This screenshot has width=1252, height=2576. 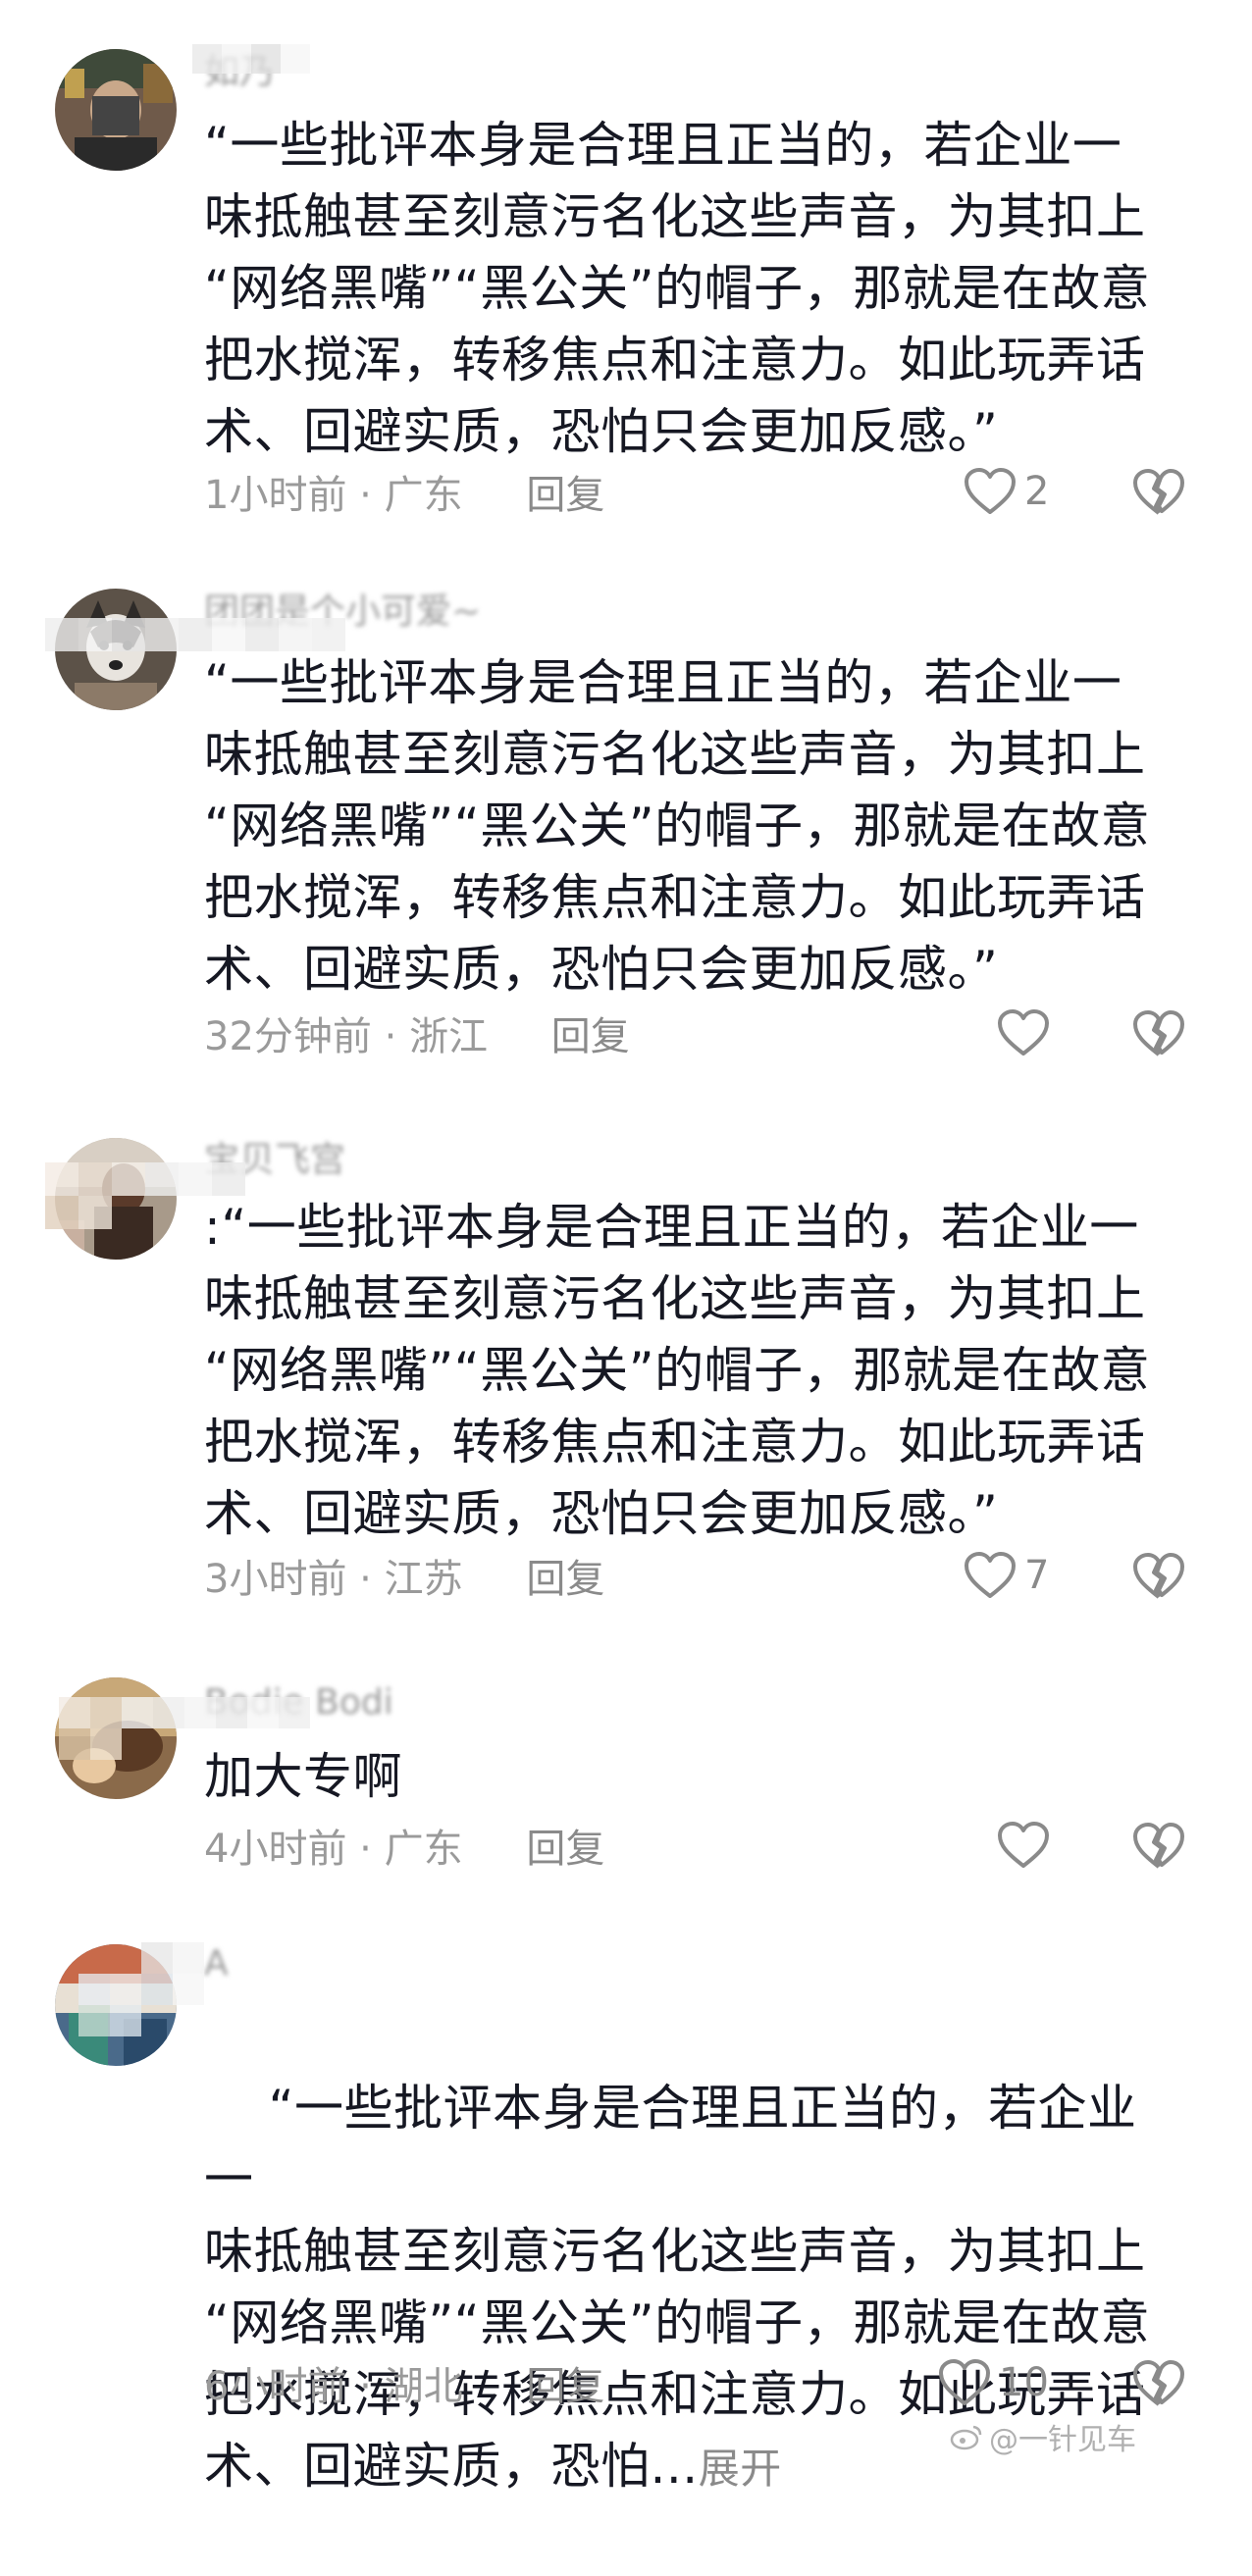 What do you see at coordinates (424, 2386) in the screenshot?
I see `comment-location: 湖北` at bounding box center [424, 2386].